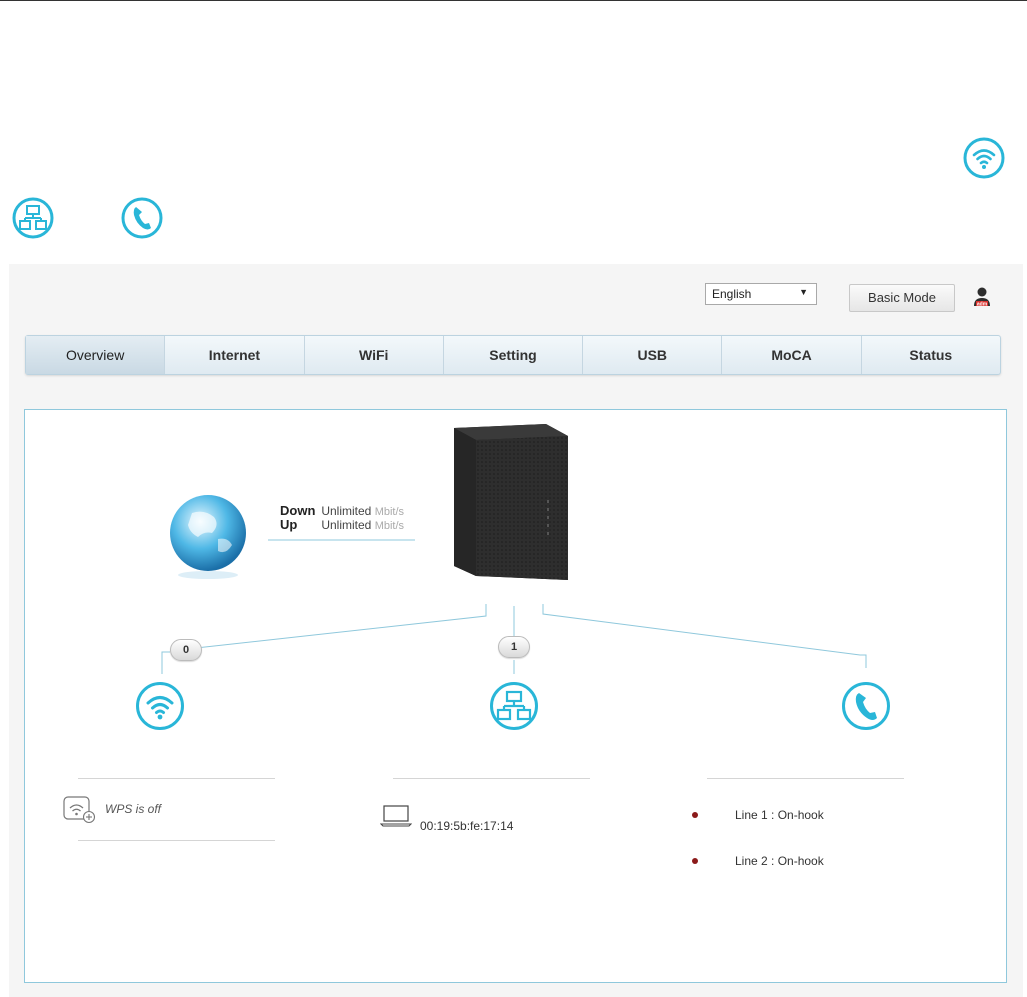  What do you see at coordinates (80, 810) in the screenshot?
I see `wps-icon` at bounding box center [80, 810].